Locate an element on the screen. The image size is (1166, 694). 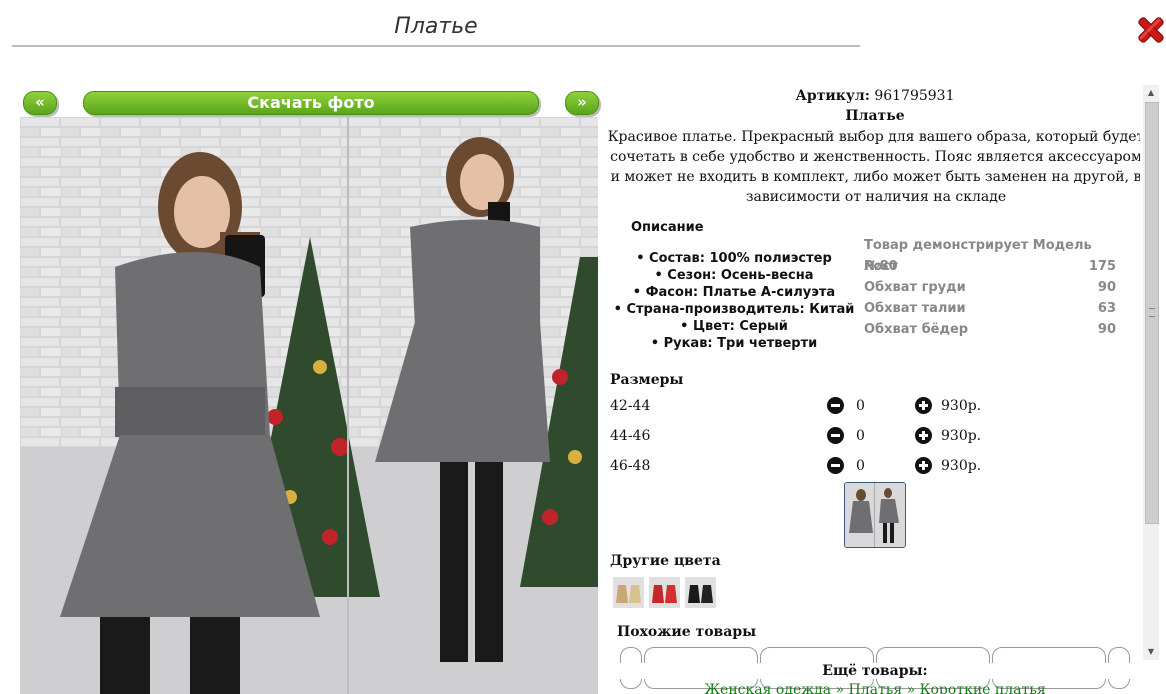
model-label: Обхват груди is located at coordinates (915, 287).